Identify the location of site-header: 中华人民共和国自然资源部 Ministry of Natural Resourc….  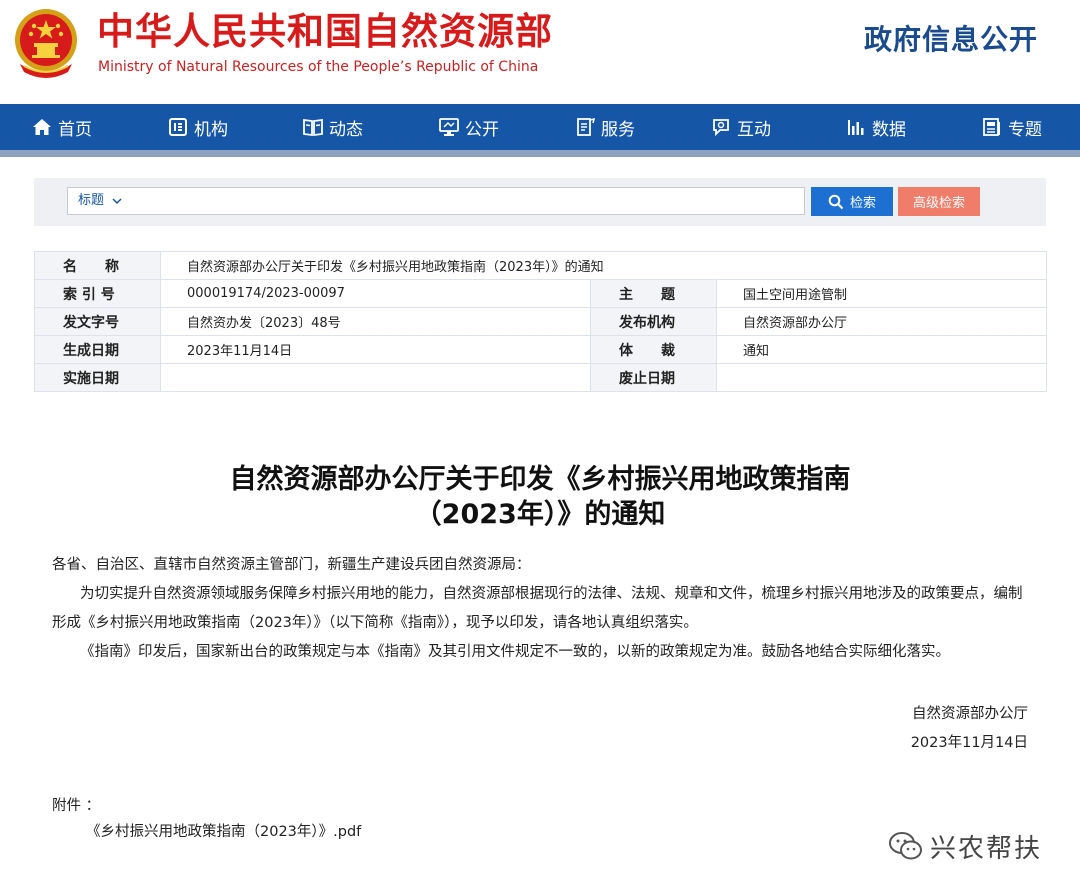
(540, 52).